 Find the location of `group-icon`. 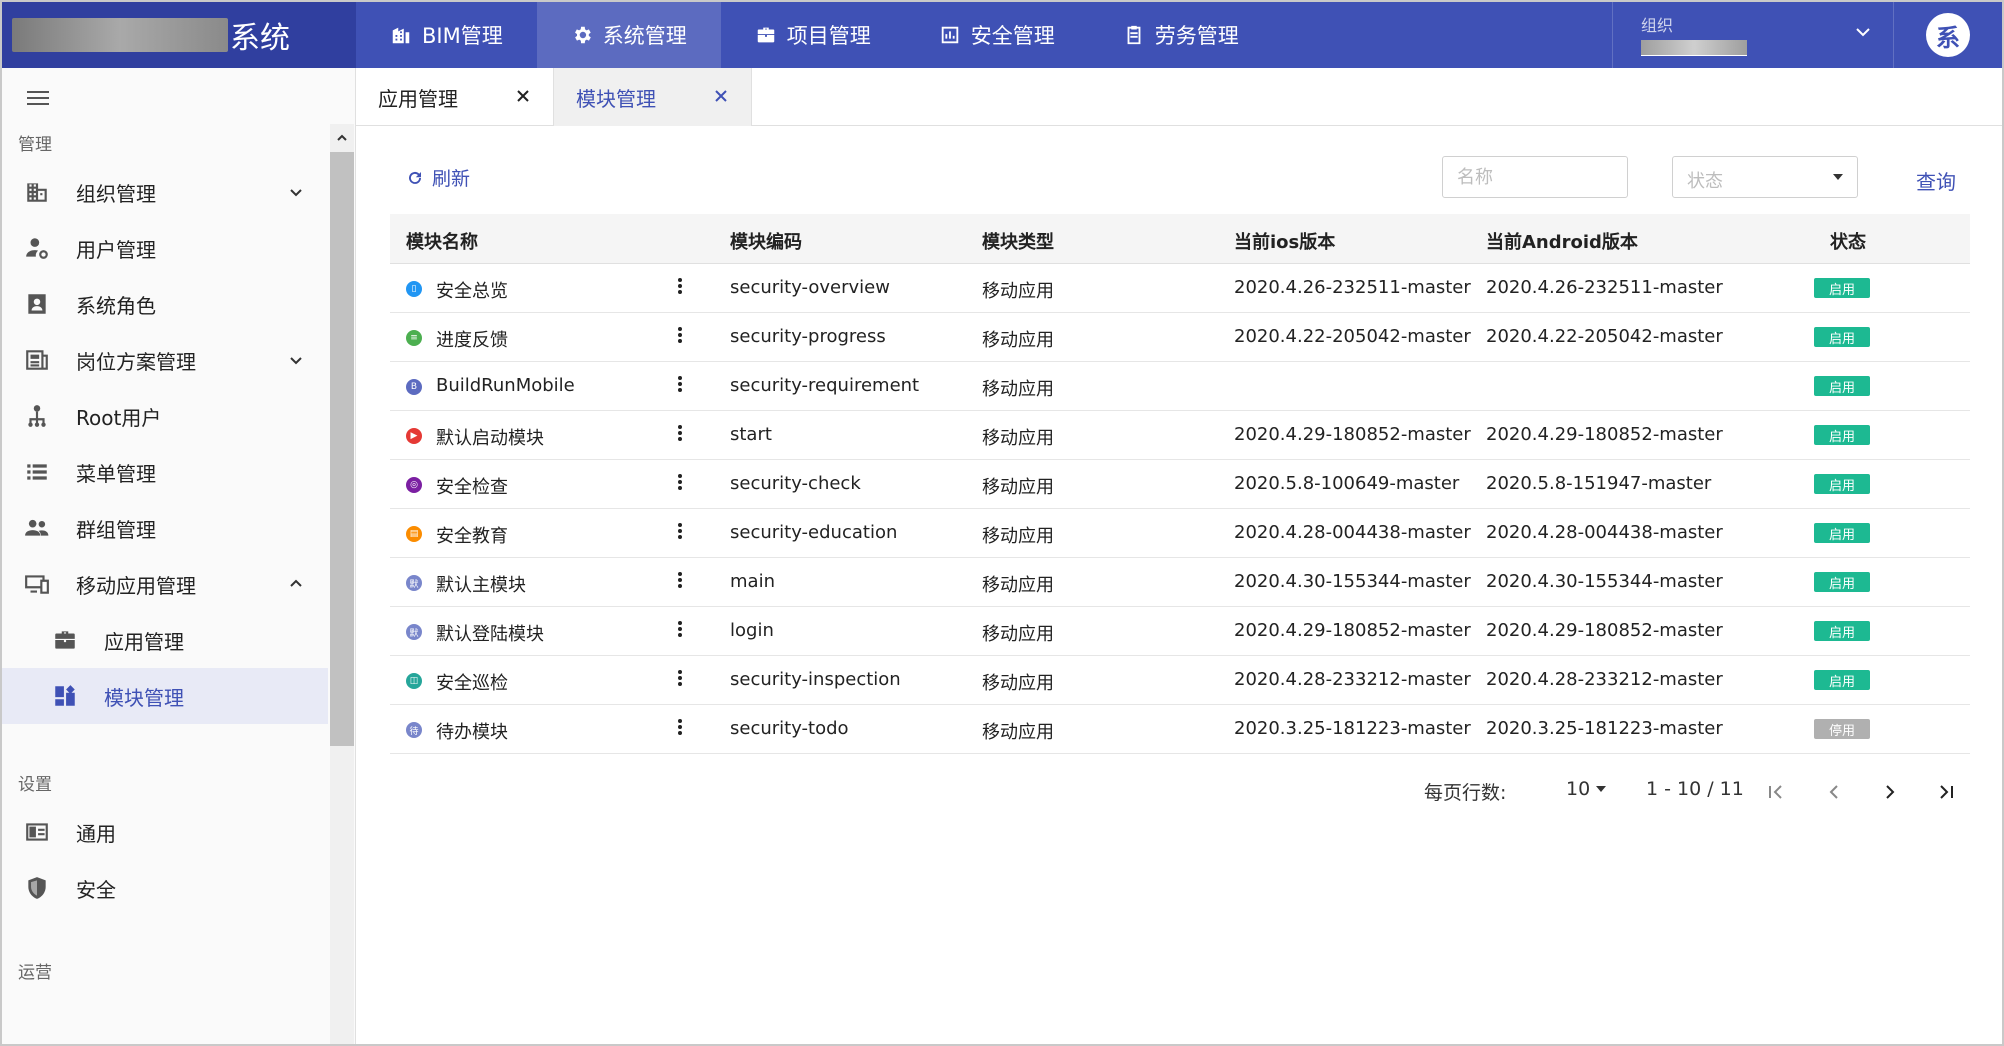

group-icon is located at coordinates (37, 527).